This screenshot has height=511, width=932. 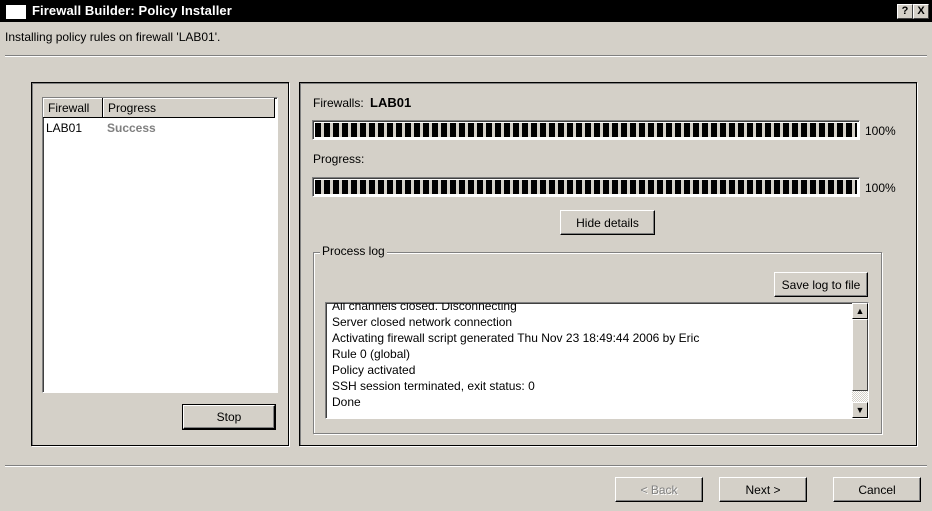 I want to click on firewalls-progress-percent: 100%, so click(x=880, y=131).